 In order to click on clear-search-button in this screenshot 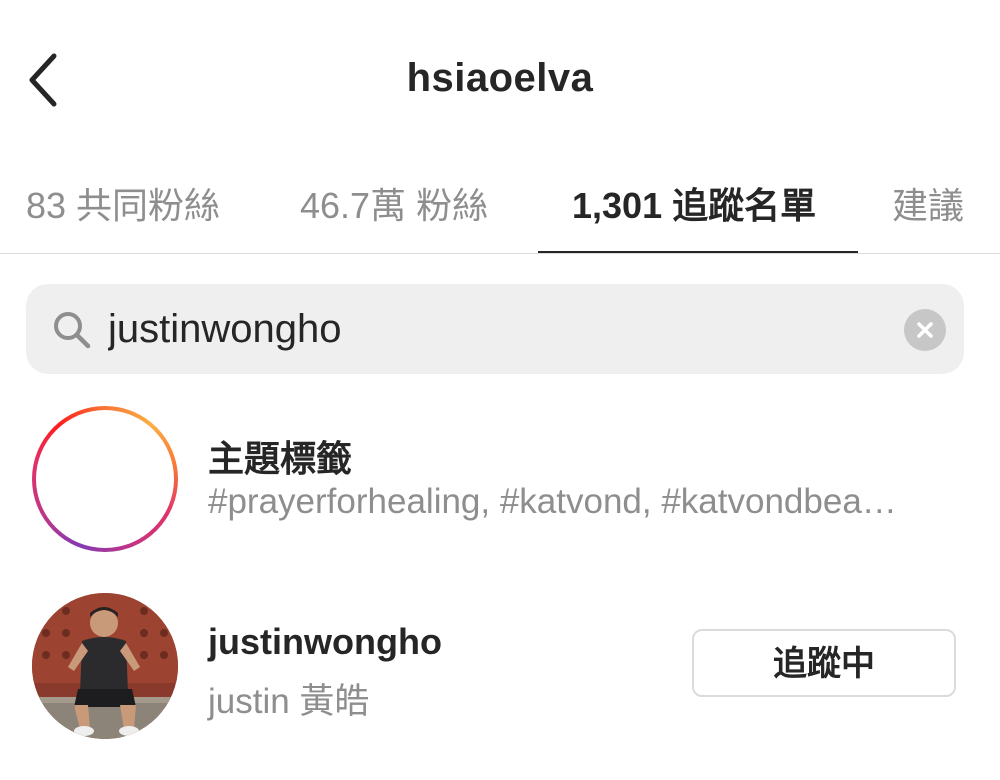, I will do `click(925, 330)`.